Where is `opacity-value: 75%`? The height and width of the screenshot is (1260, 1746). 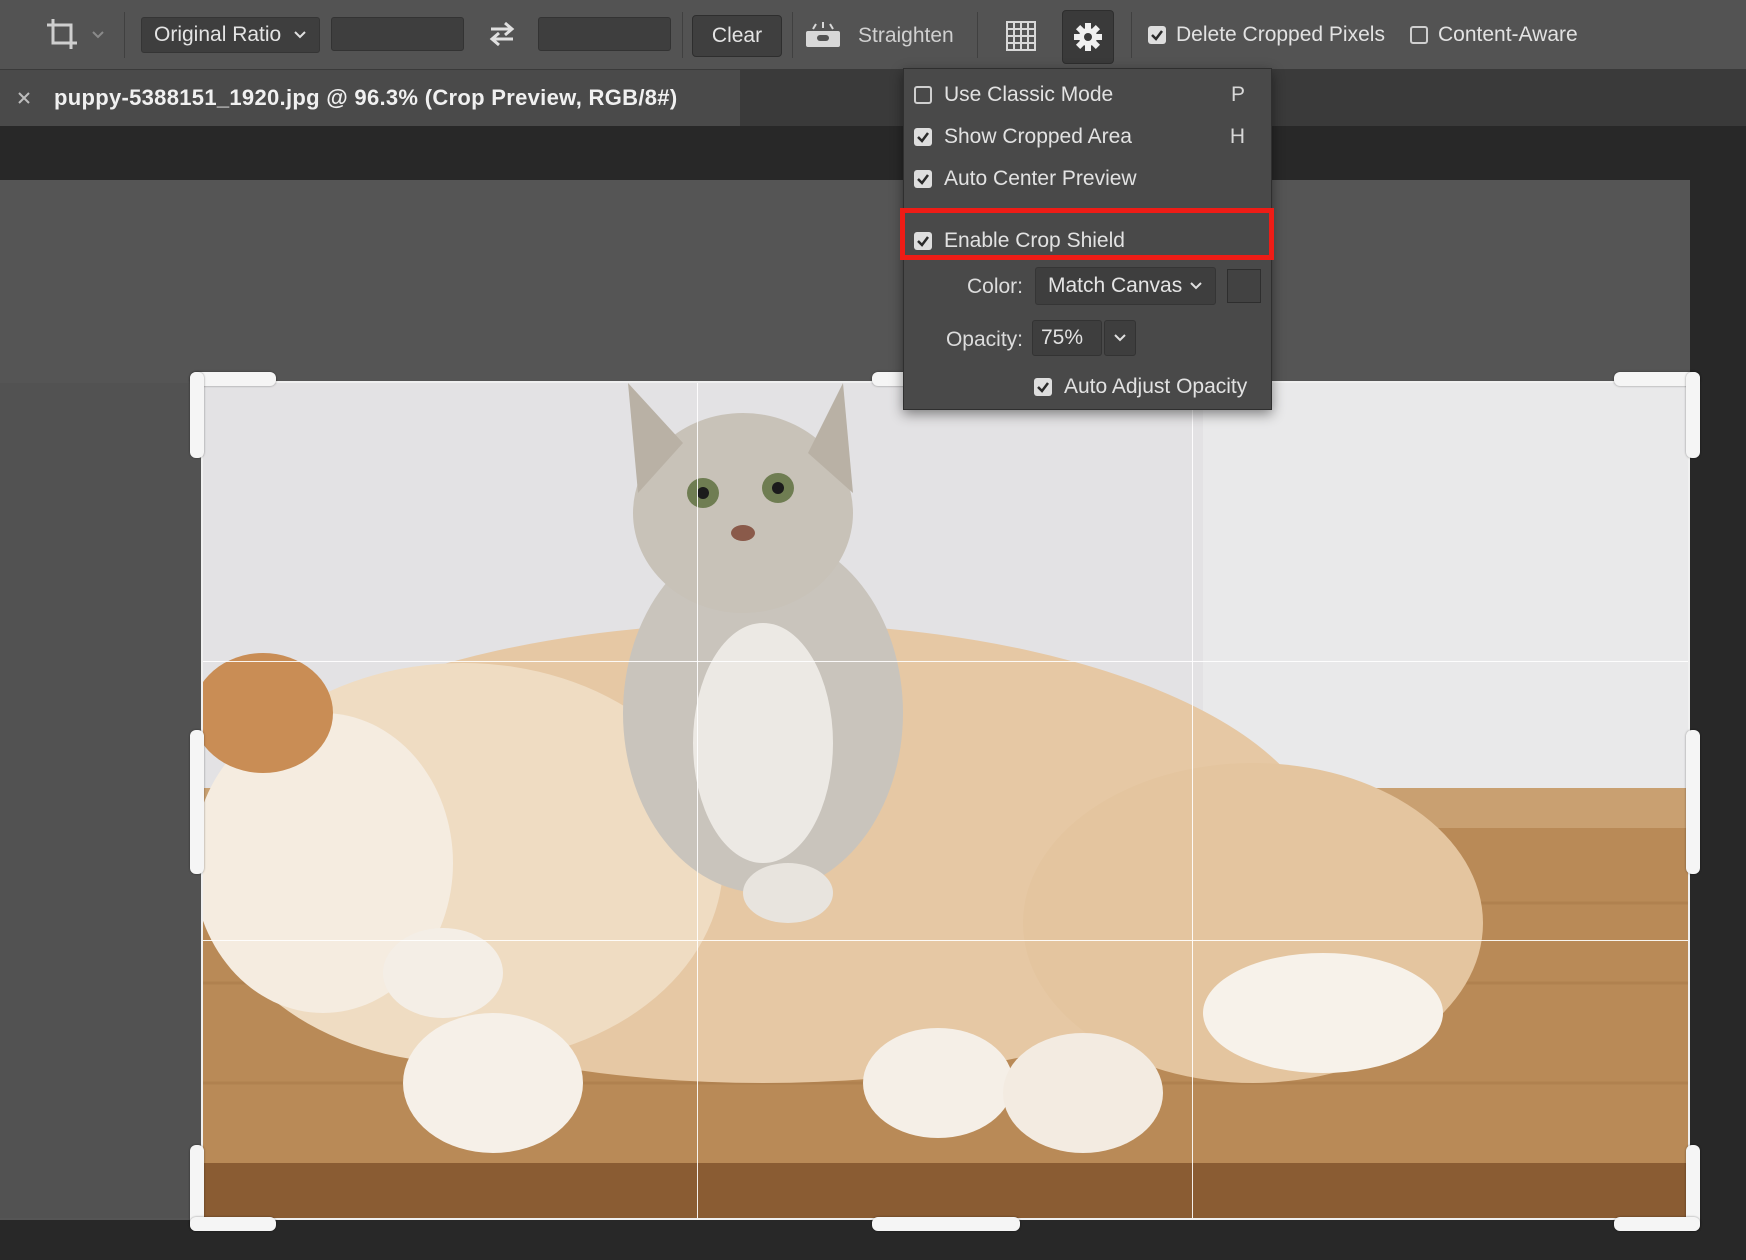 opacity-value: 75% is located at coordinates (1062, 337).